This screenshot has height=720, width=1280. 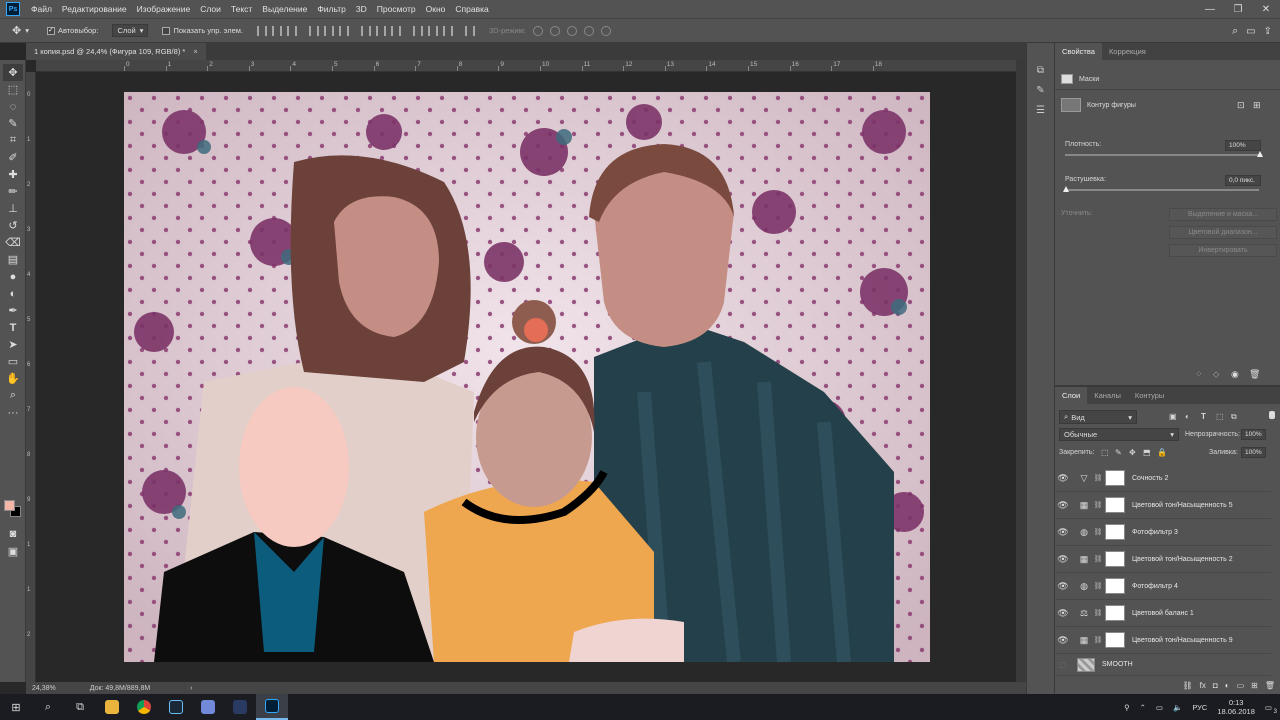 What do you see at coordinates (381, 30) in the screenshot?
I see `distribute-vcenter-icon` at bounding box center [381, 30].